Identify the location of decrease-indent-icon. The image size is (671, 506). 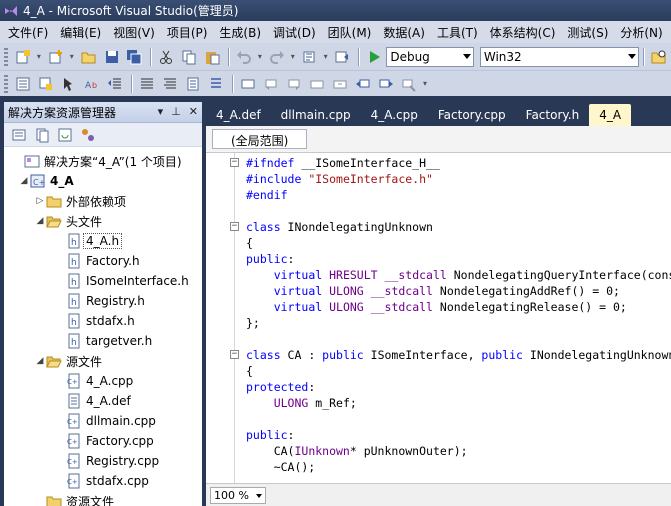
(115, 84).